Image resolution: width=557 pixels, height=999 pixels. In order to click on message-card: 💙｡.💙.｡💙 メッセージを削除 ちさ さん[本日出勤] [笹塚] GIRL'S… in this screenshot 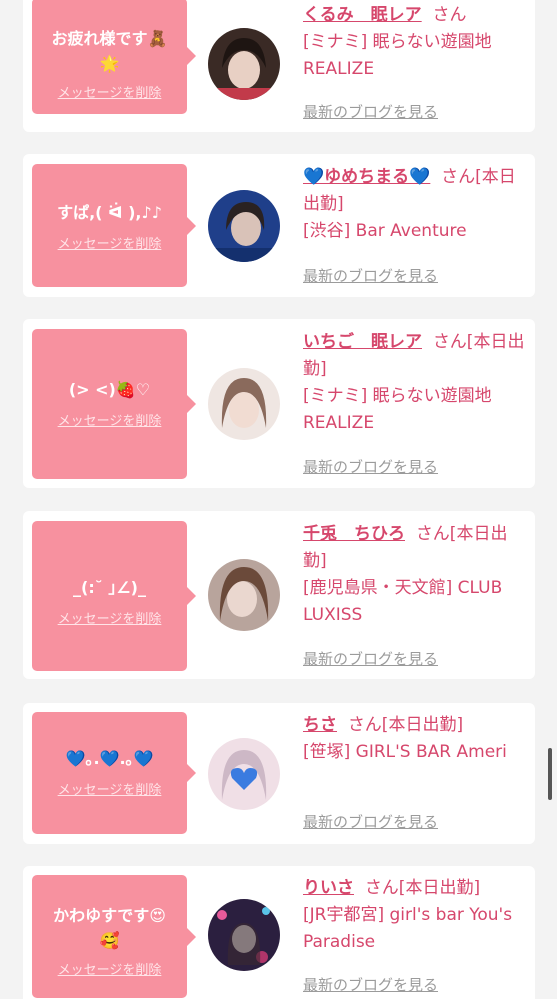, I will do `click(279, 773)`.